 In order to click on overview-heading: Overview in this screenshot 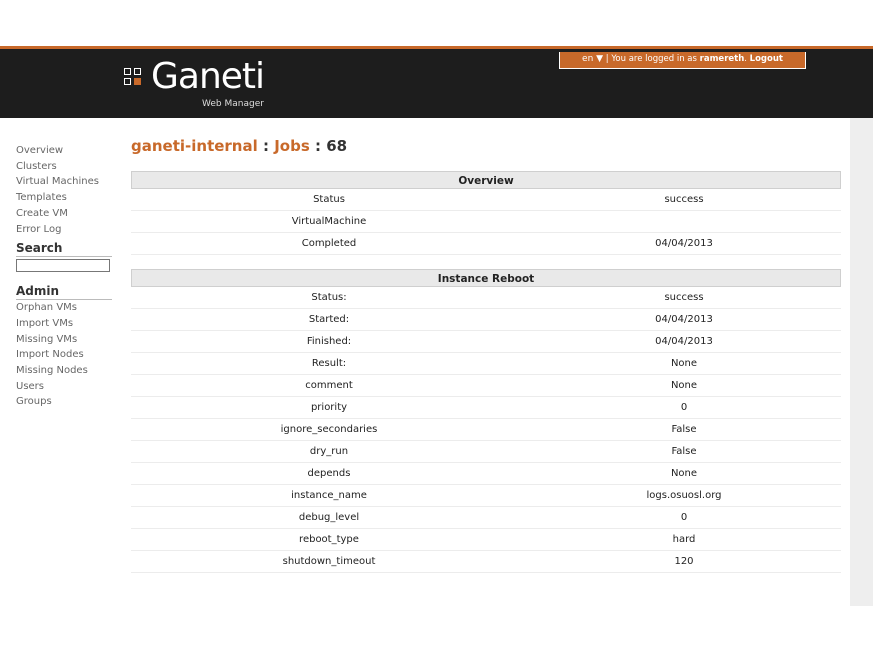, I will do `click(486, 180)`.